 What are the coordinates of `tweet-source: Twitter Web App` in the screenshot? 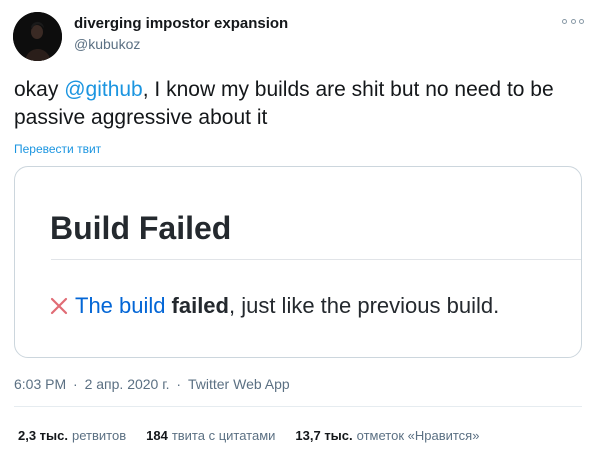 It's located at (239, 384).